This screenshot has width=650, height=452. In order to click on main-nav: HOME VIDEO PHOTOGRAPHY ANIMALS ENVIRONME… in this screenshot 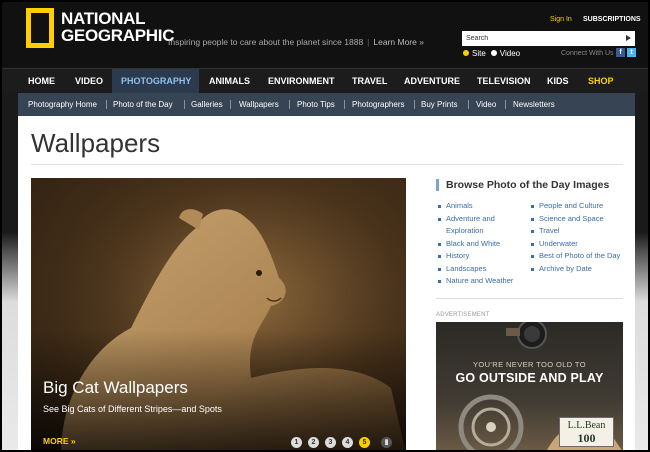, I will do `click(325, 80)`.